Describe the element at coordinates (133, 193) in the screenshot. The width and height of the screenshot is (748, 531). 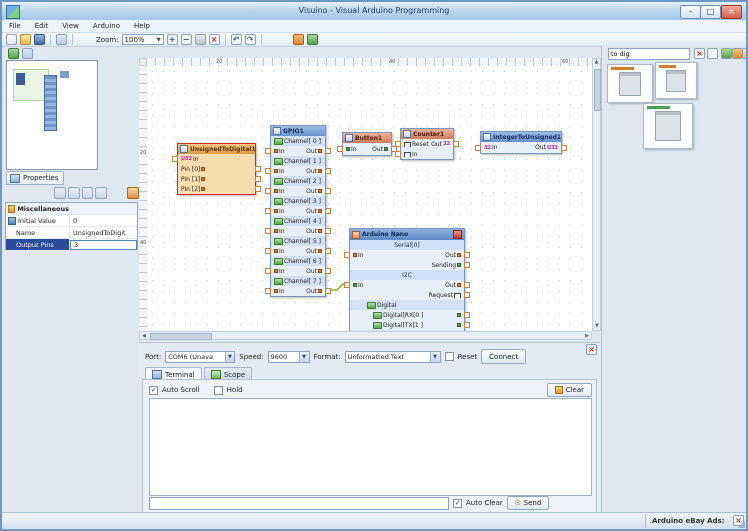
I see `wrench-icon` at that location.